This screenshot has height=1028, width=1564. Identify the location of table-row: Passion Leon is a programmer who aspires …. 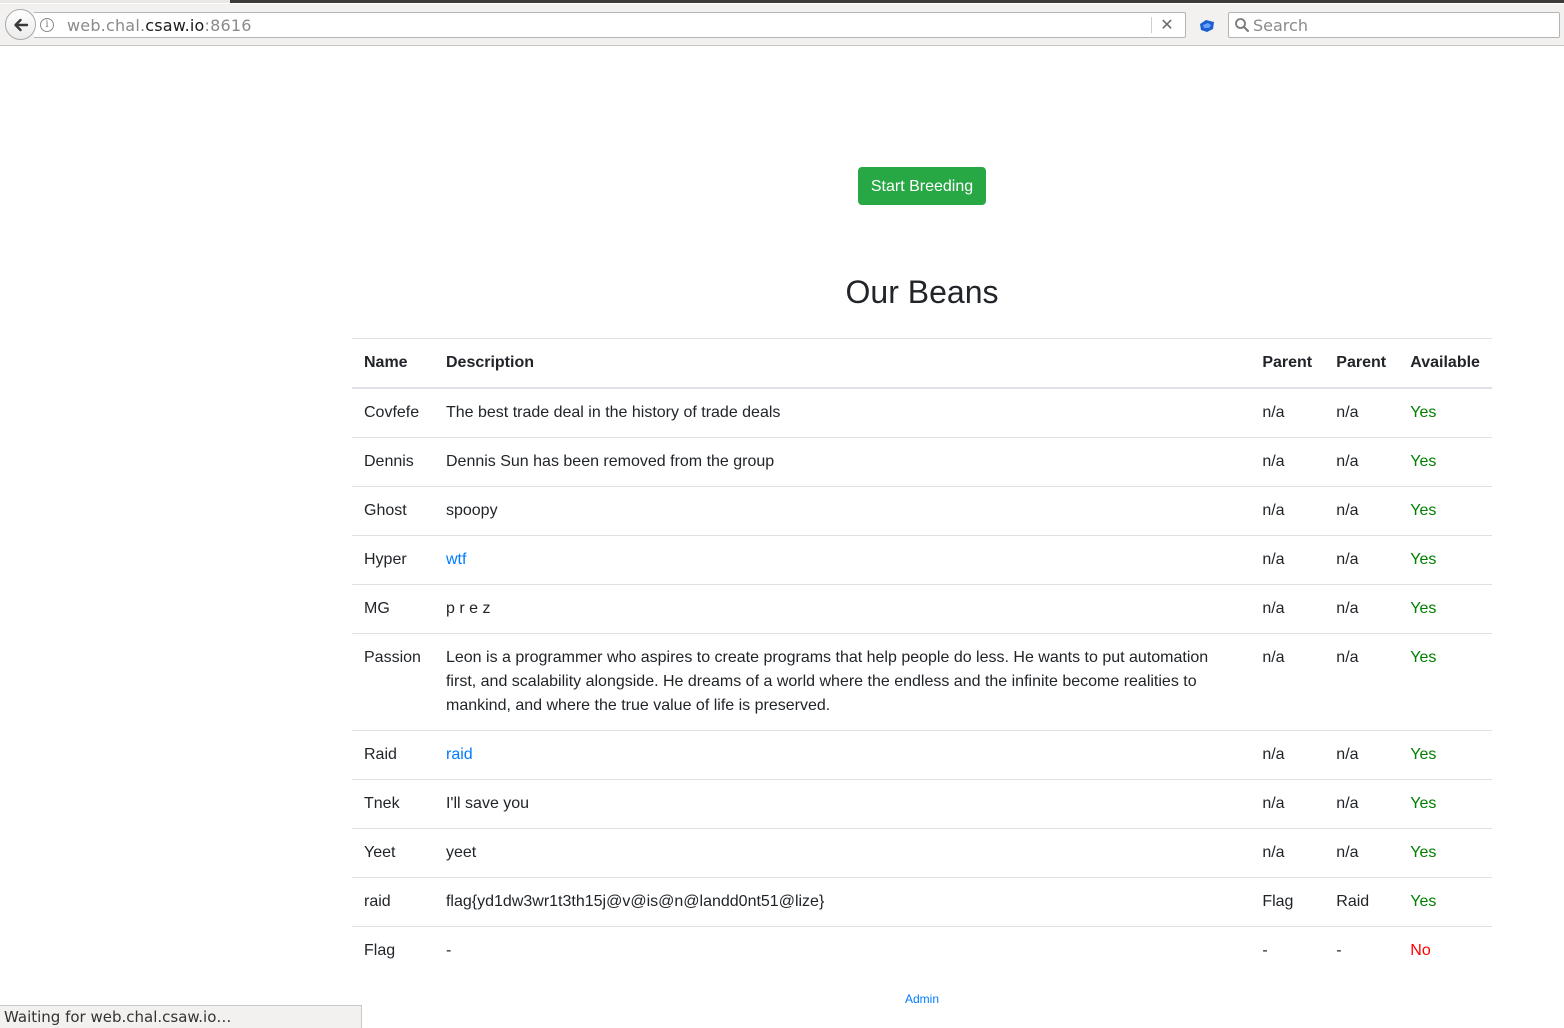
(922, 682).